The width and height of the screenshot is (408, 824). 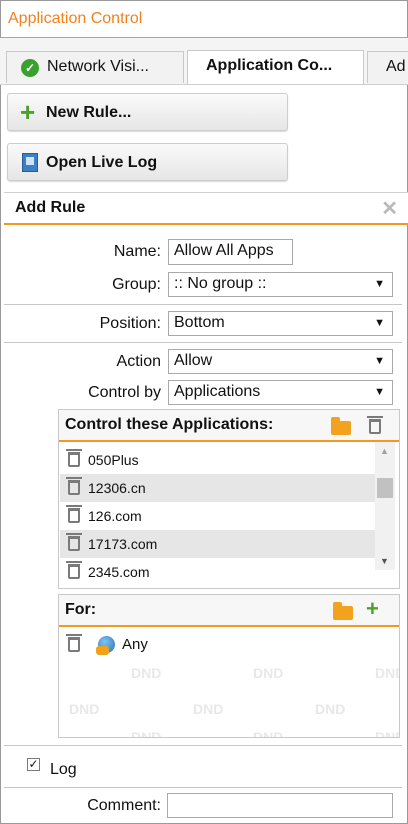 What do you see at coordinates (204, 20) in the screenshot?
I see `title-bar: Application Control` at bounding box center [204, 20].